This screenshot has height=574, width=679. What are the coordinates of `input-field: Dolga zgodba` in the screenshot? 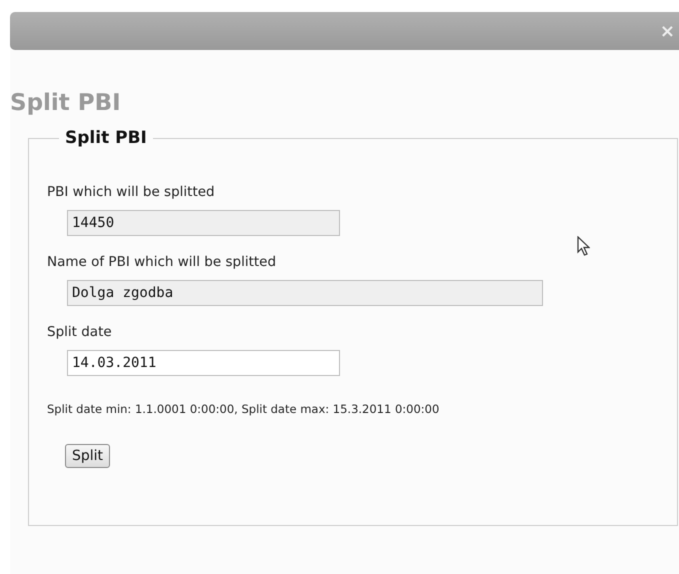 It's located at (305, 293).